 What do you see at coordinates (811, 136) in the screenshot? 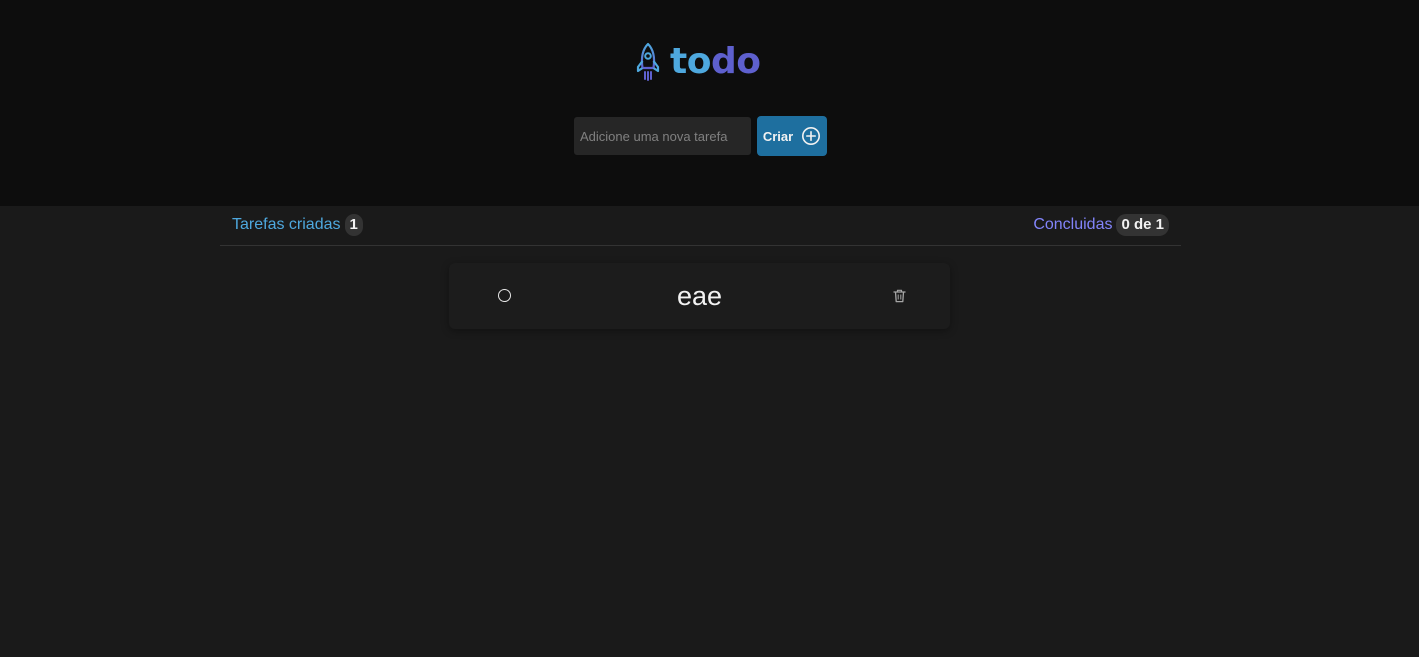
I see `plus-circle-icon` at bounding box center [811, 136].